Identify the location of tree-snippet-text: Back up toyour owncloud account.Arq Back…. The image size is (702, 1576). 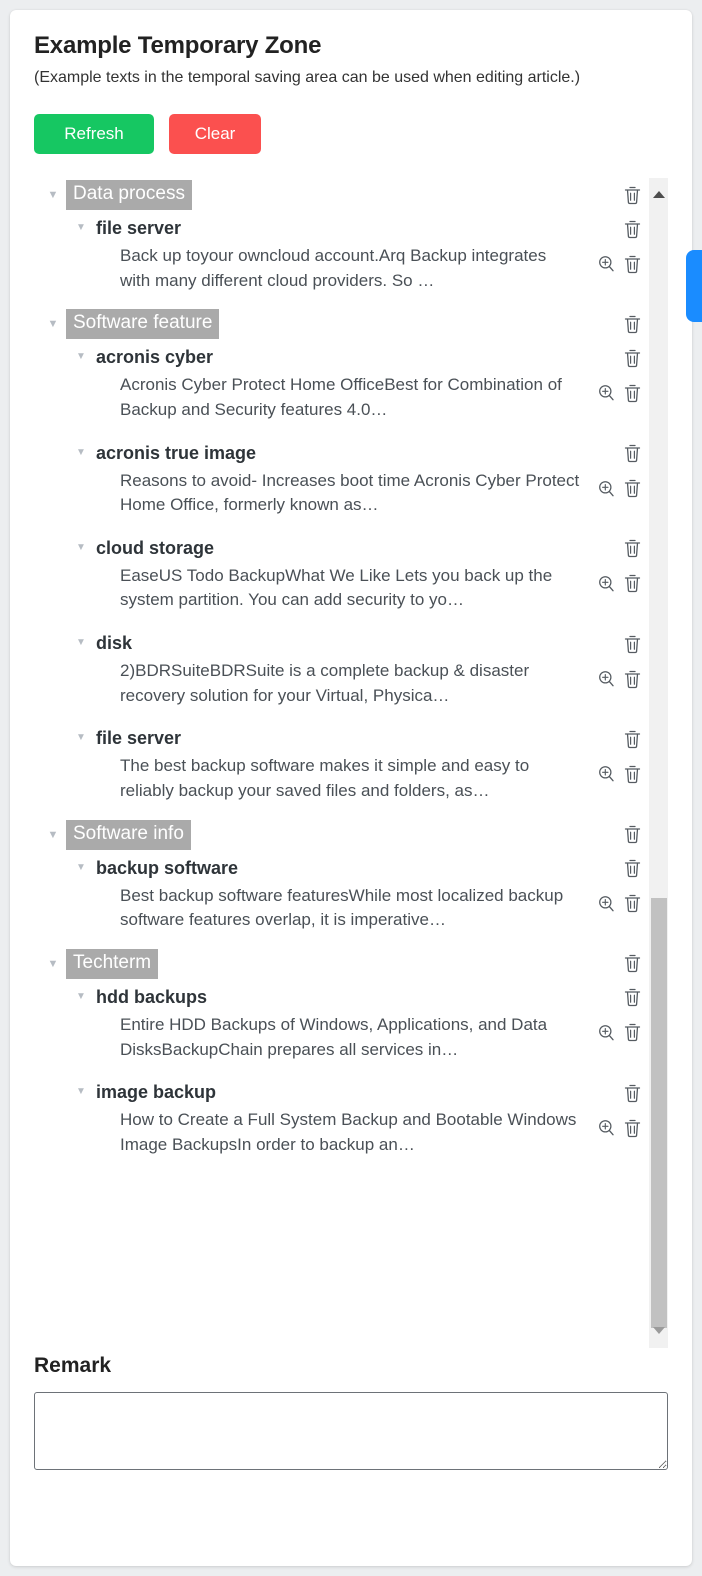
(350, 268).